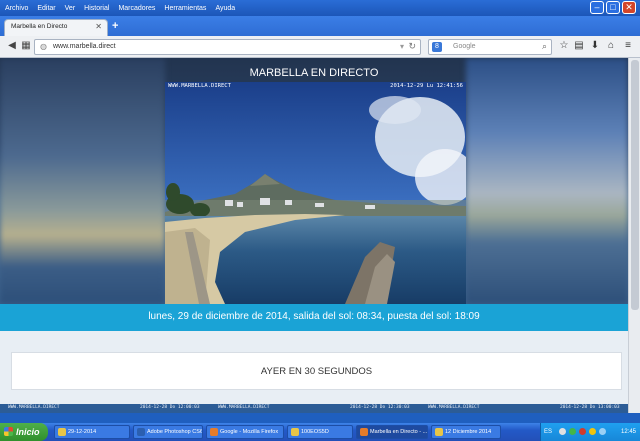 Image resolution: width=640 pixels, height=441 pixels. I want to click on start-button: Inicio, so click(24, 432).